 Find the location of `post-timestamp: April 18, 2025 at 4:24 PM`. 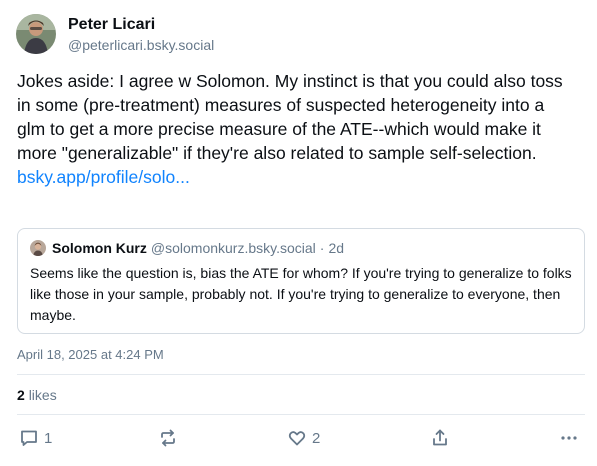

post-timestamp: April 18, 2025 at 4:24 PM is located at coordinates (90, 354).